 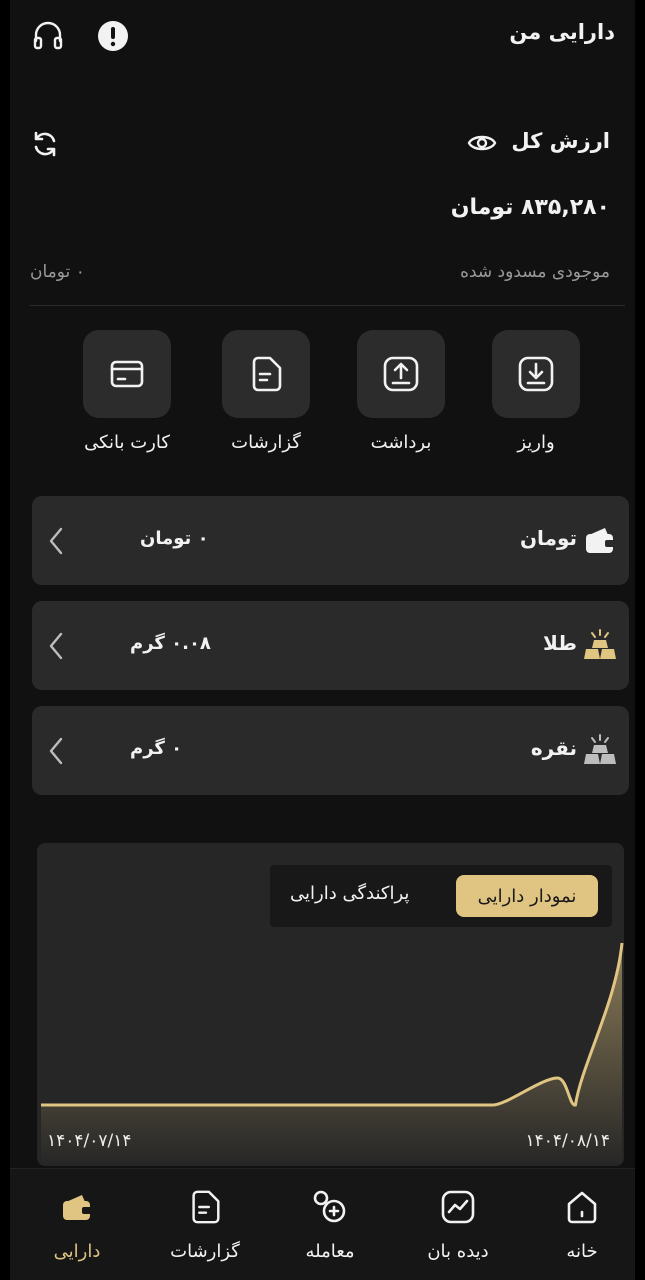 What do you see at coordinates (553, 748) in the screenshot?
I see `asset-name: نقره` at bounding box center [553, 748].